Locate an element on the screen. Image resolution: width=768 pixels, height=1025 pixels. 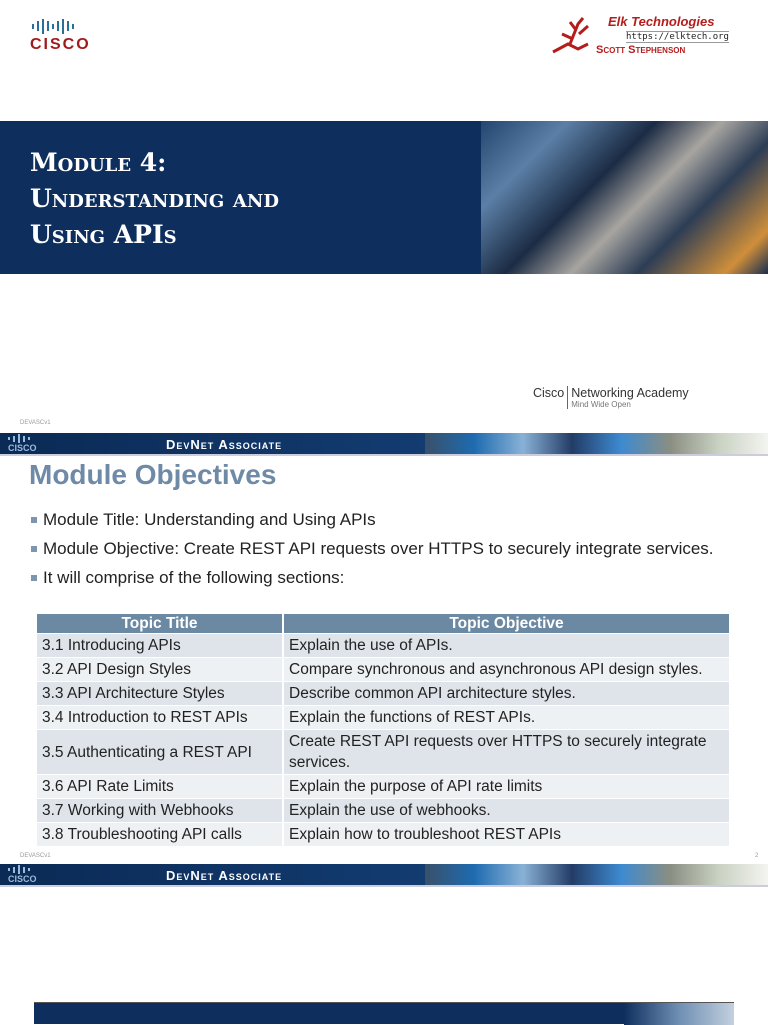
column-header: Topic Objective is located at coordinates (507, 624).